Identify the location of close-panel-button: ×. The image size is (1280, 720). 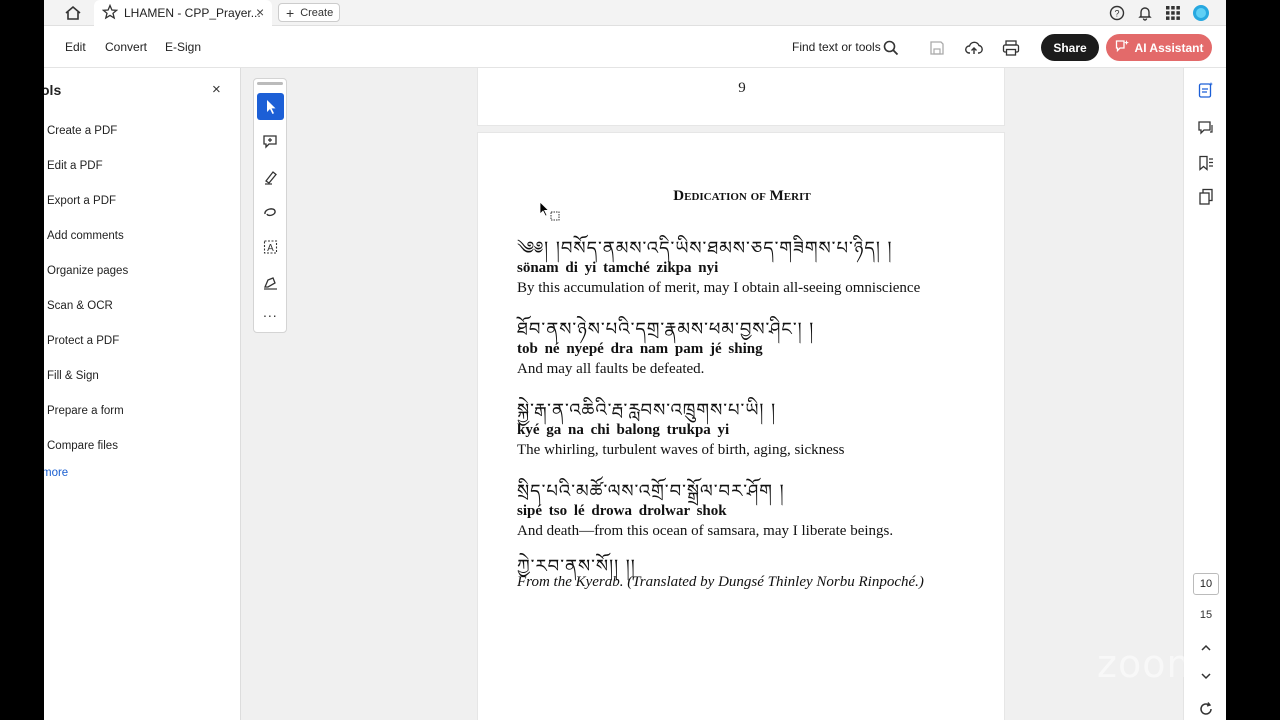
(216, 89).